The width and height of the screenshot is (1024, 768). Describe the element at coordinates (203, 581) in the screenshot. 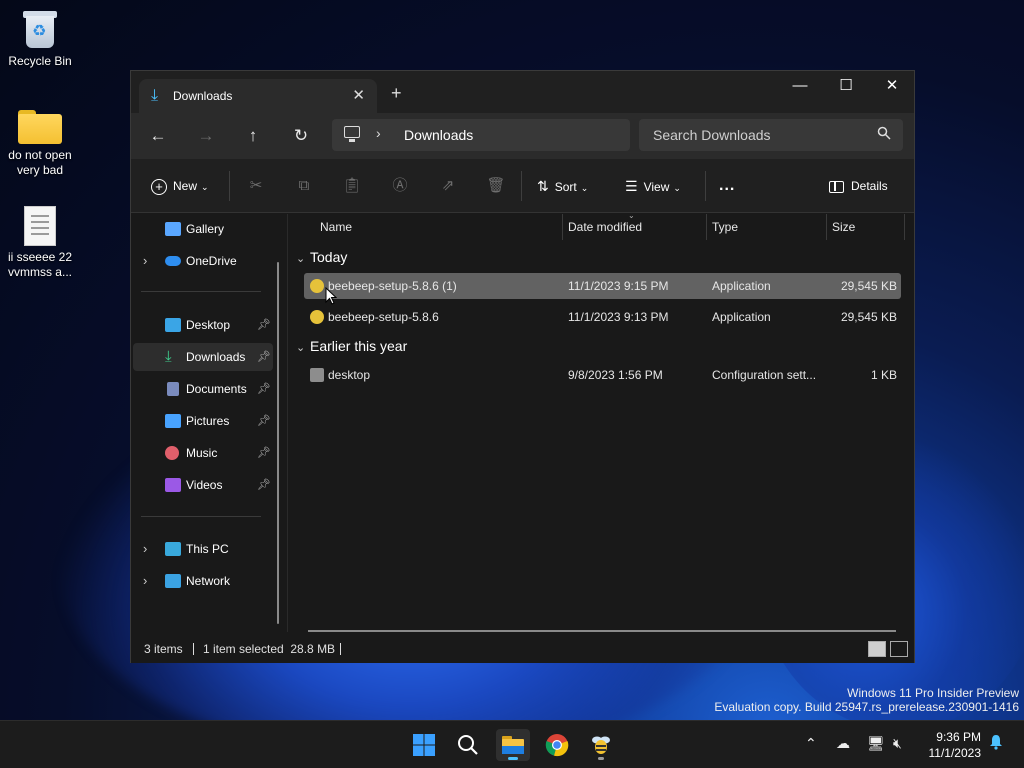

I see `sidebar-item-network: › Network` at that location.